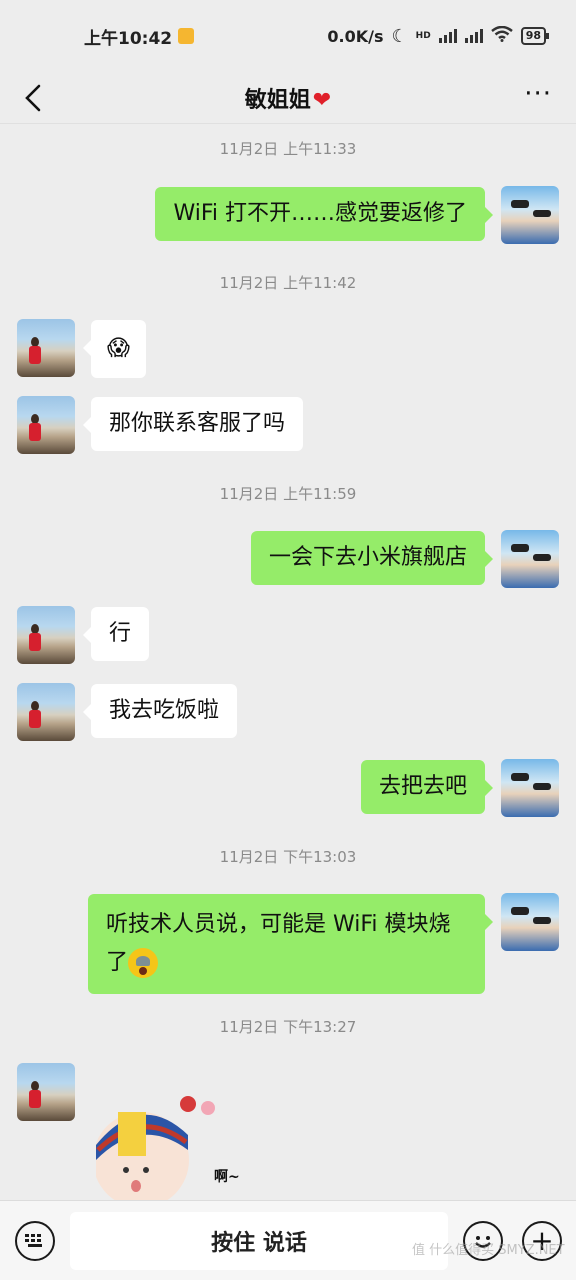  I want to click on status-time: 上午10:42, so click(128, 38).